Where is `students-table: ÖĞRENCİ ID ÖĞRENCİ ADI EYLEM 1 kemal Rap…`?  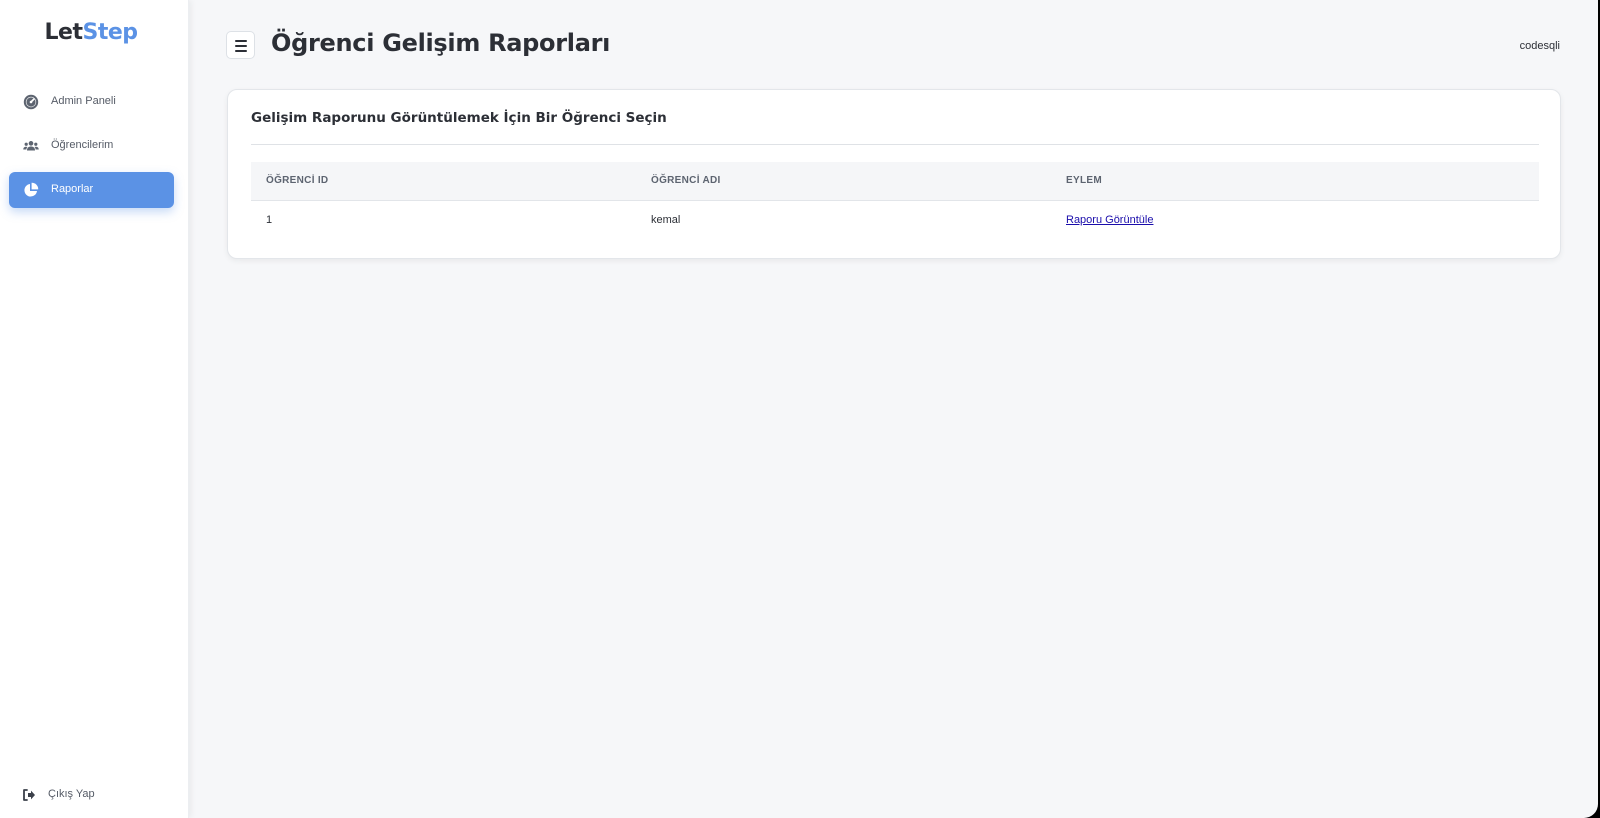 students-table: ÖĞRENCİ ID ÖĞRENCİ ADI EYLEM 1 kemal Rap… is located at coordinates (895, 201).